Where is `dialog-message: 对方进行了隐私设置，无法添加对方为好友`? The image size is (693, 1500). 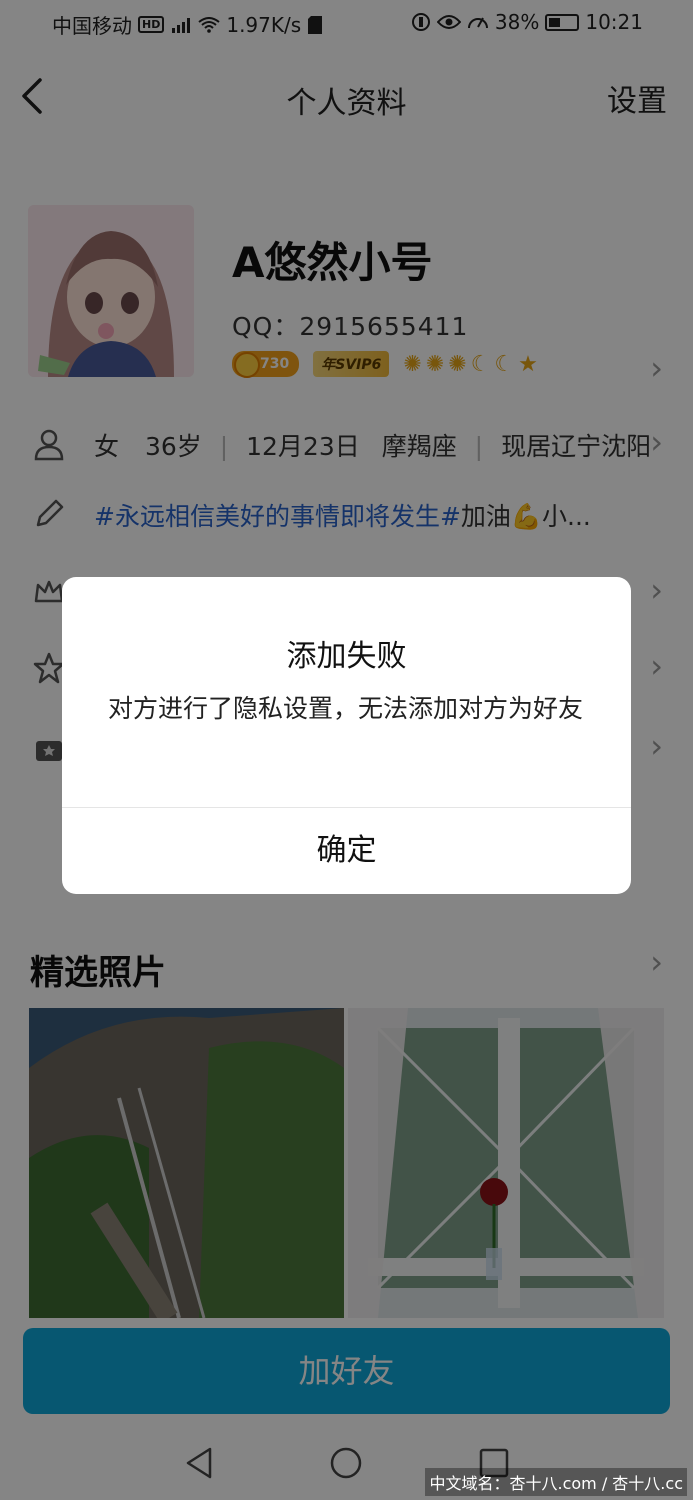
dialog-message: 对方进行了隐私设置，无法添加对方为好友 is located at coordinates (346, 708).